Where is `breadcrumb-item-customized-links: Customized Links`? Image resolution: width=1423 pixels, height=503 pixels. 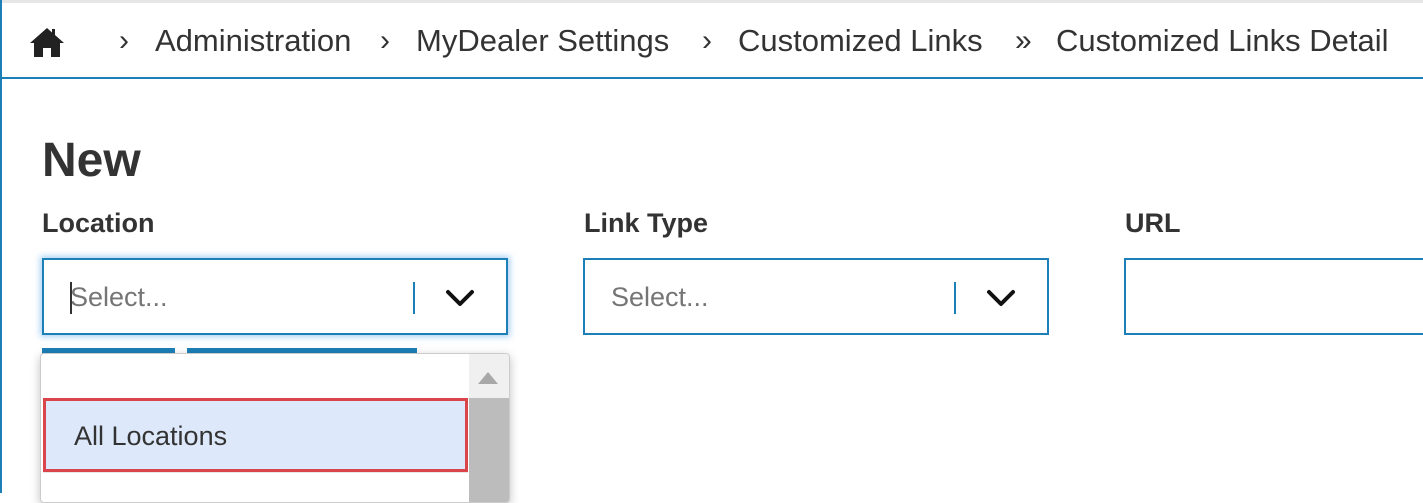
breadcrumb-item-customized-links: Customized Links is located at coordinates (860, 41).